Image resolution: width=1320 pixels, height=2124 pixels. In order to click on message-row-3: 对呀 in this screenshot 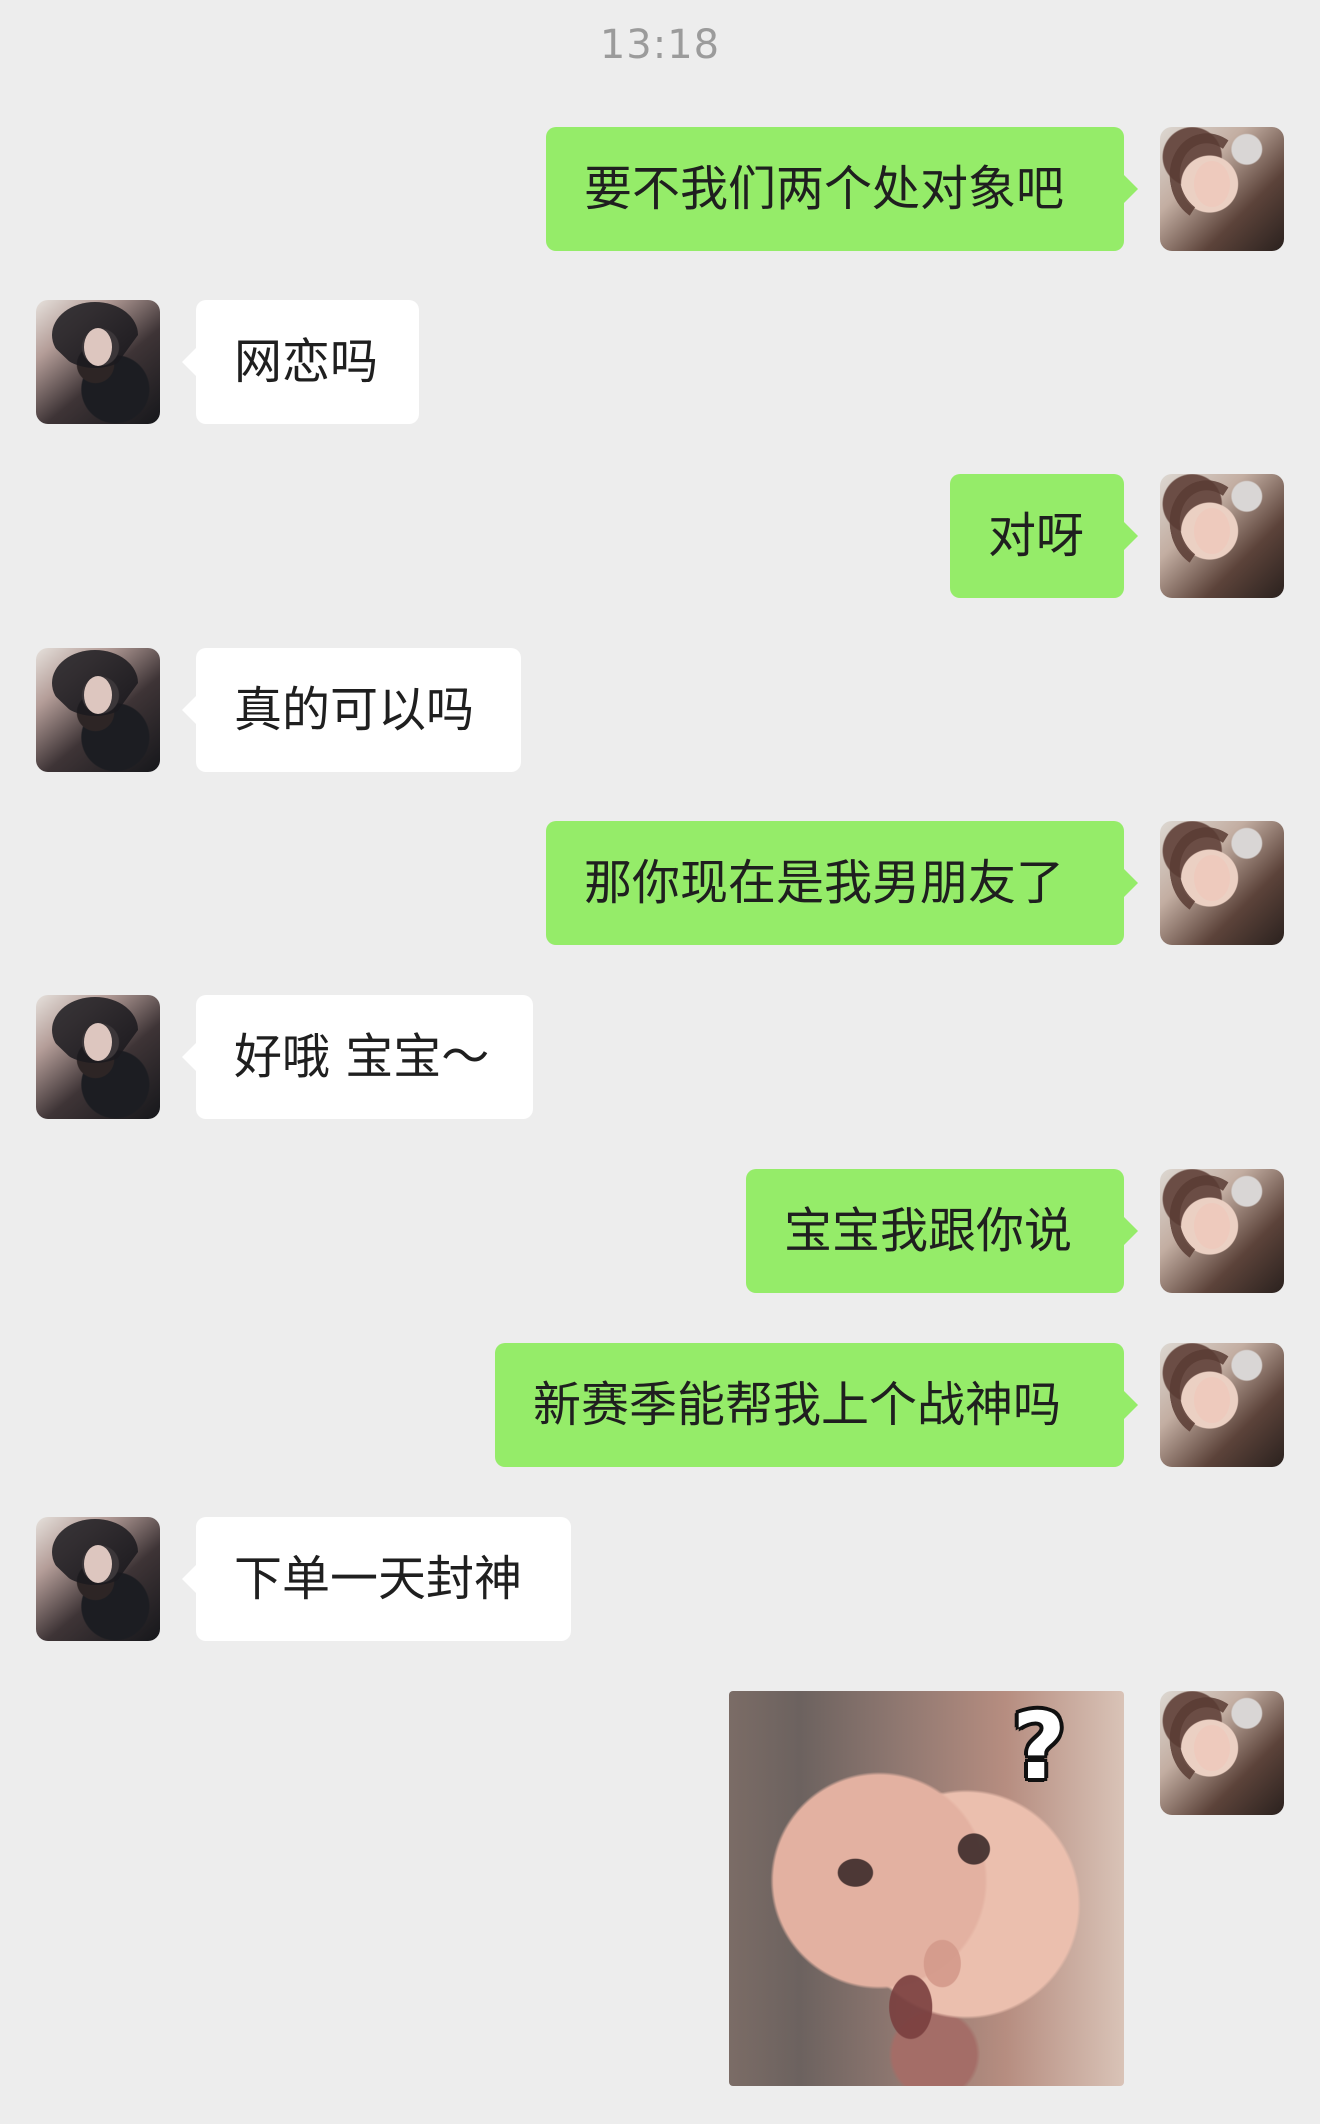, I will do `click(660, 536)`.